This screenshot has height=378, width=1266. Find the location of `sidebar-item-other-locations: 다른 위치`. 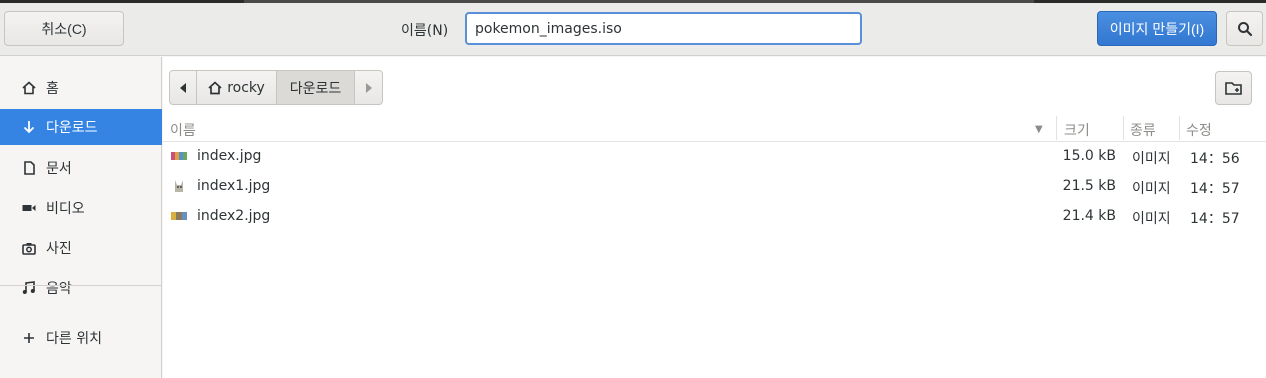

sidebar-item-other-locations: 다른 위치 is located at coordinates (81, 338).